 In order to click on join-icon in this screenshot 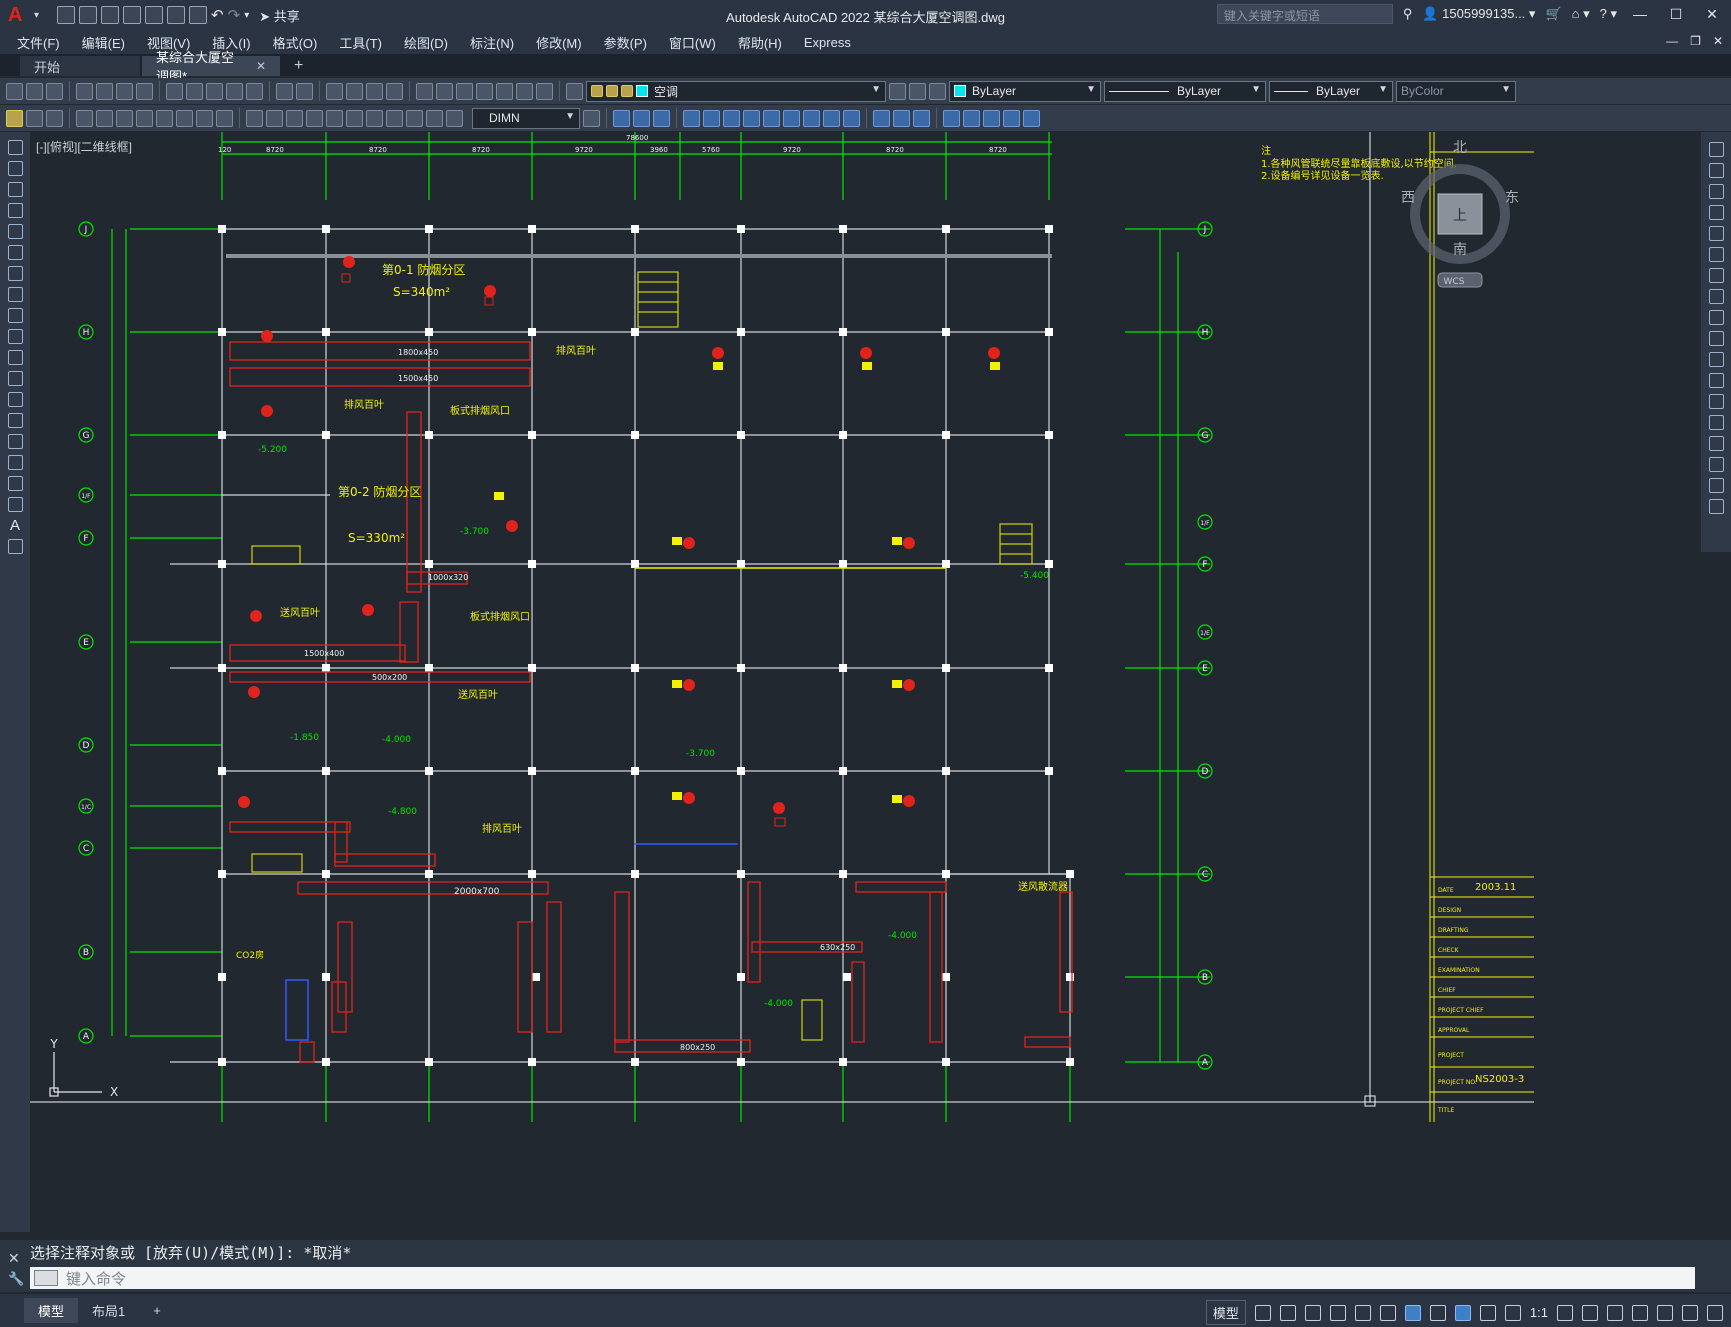, I will do `click(851, 118)`.